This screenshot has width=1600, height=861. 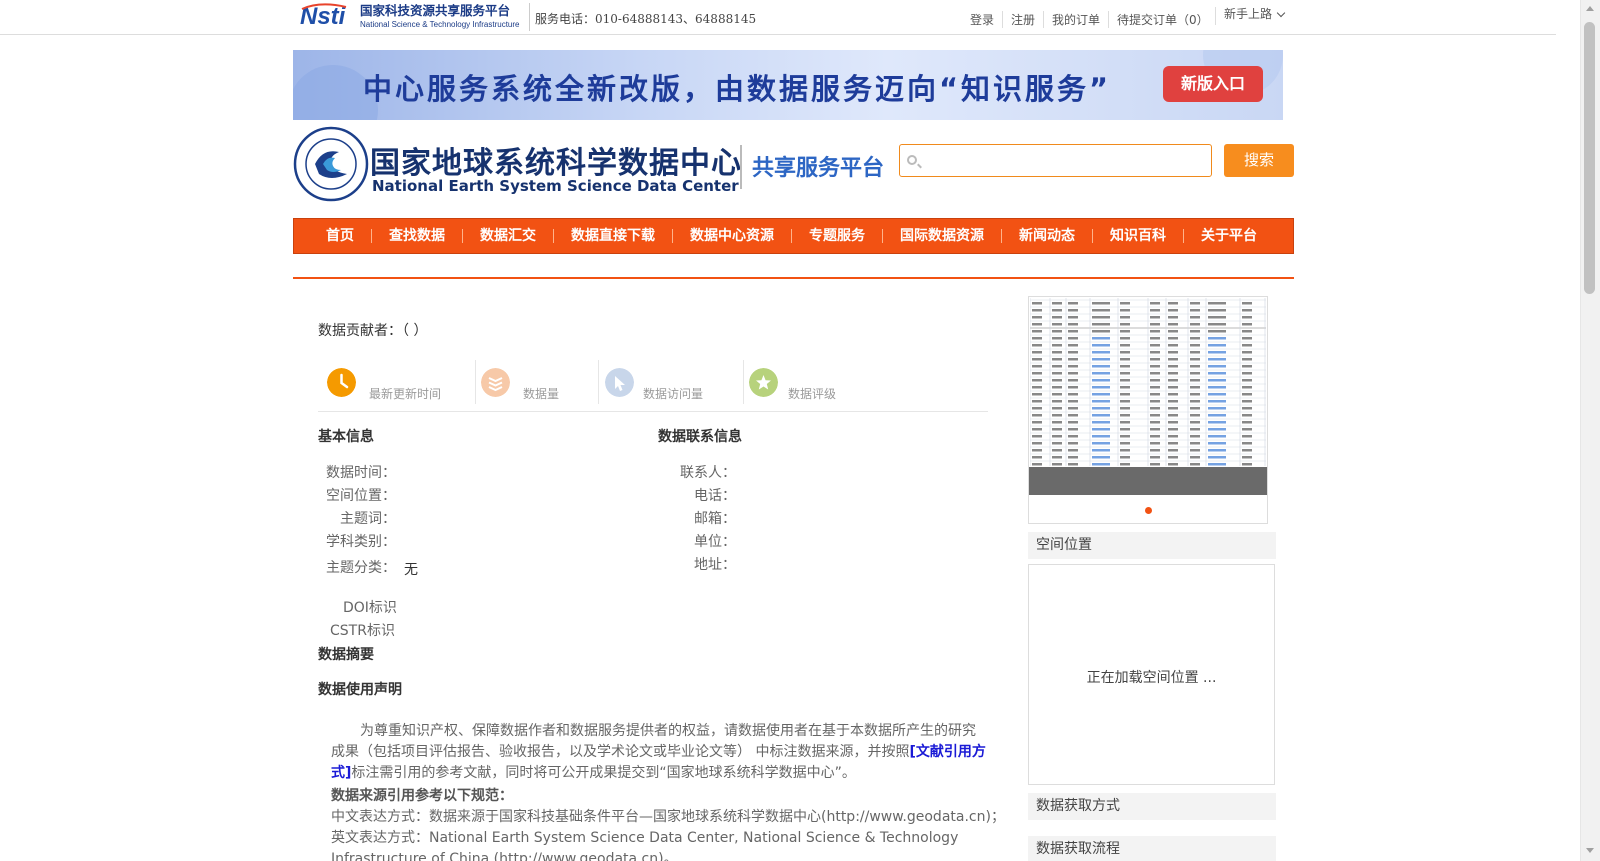 What do you see at coordinates (731, 236) in the screenshot?
I see `nav-item-center-resources: 数据中心资源` at bounding box center [731, 236].